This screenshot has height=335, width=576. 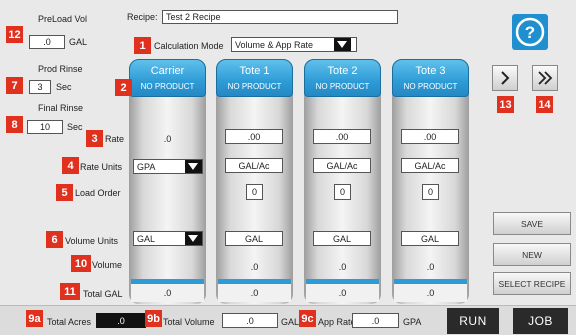 I want to click on calc-mode-label: Calculation Mode, so click(x=189, y=46).